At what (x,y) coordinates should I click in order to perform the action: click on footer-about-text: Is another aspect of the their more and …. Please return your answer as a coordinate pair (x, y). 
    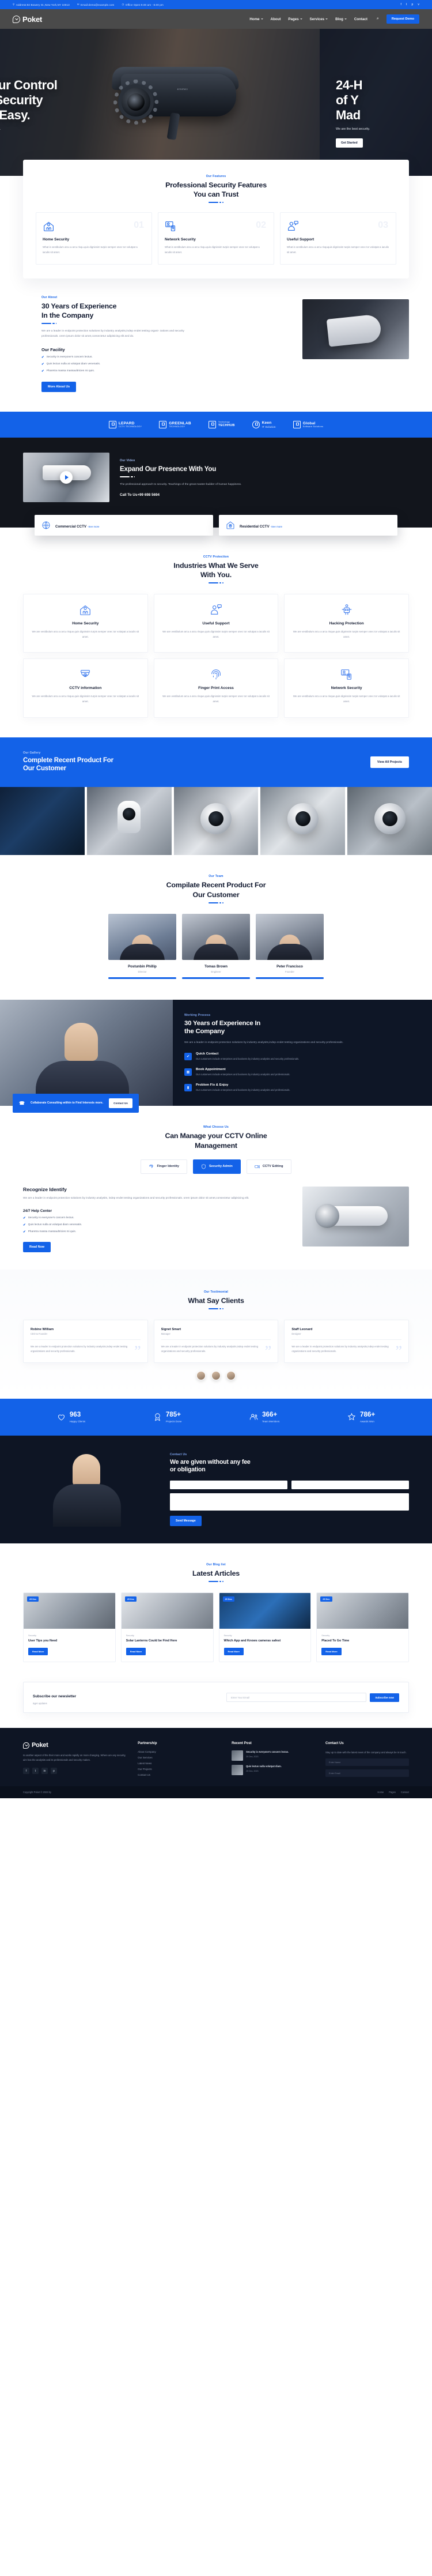
    Looking at the image, I should click on (74, 1758).